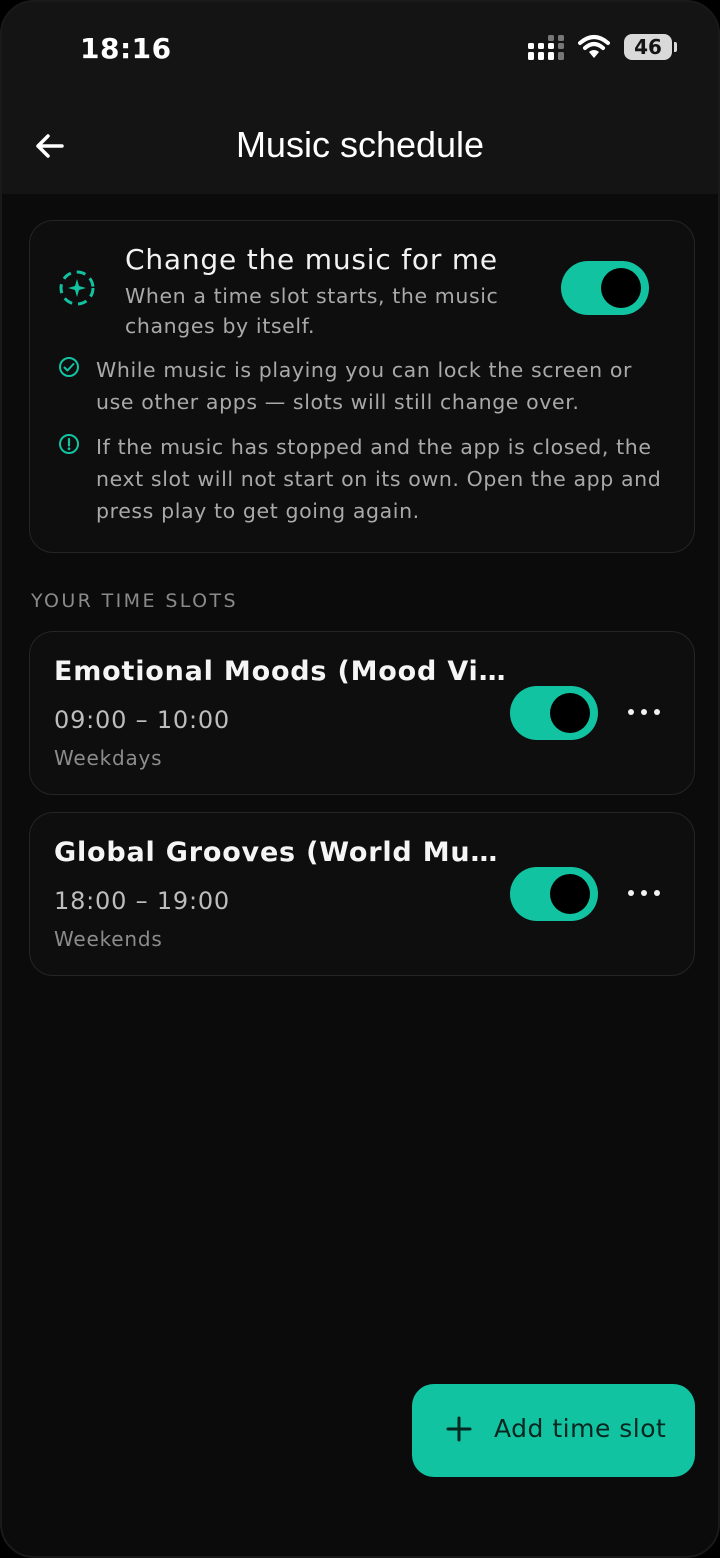 This screenshot has width=720, height=1558. I want to click on status-icons: 46, so click(602, 47).